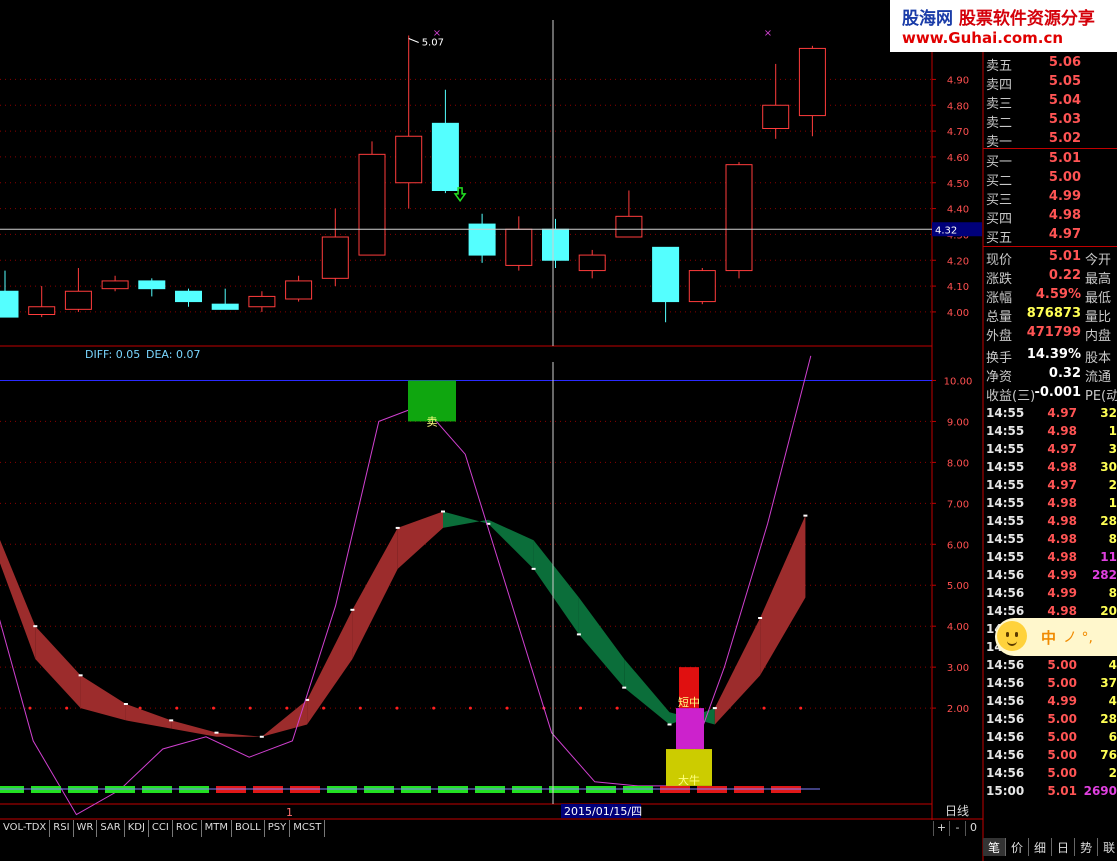 Image resolution: width=1117 pixels, height=861 pixels. What do you see at coordinates (958, 545) in the screenshot?
I see `indicator-tick-label: 6.00` at bounding box center [958, 545].